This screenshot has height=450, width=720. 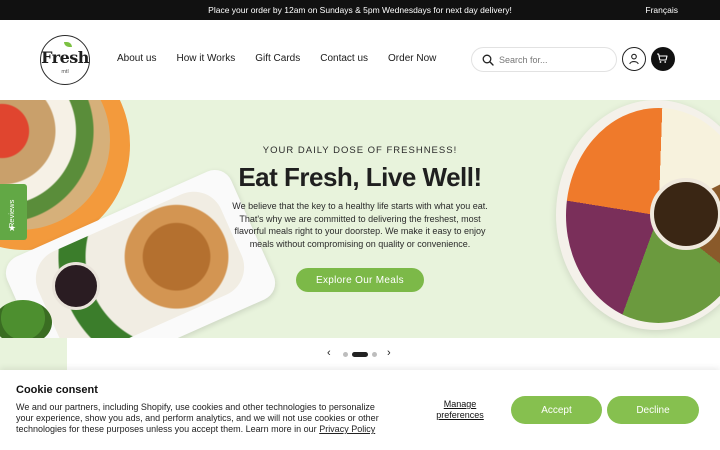 What do you see at coordinates (277, 58) in the screenshot?
I see `nav-item-gift-cards: Gift Cards` at bounding box center [277, 58].